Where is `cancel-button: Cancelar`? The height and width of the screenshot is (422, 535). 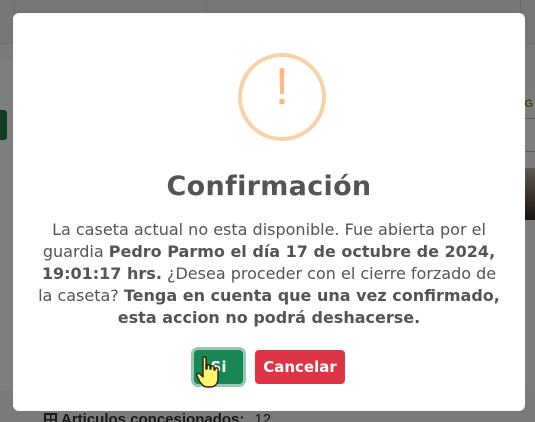
cancel-button: Cancelar is located at coordinates (300, 367).